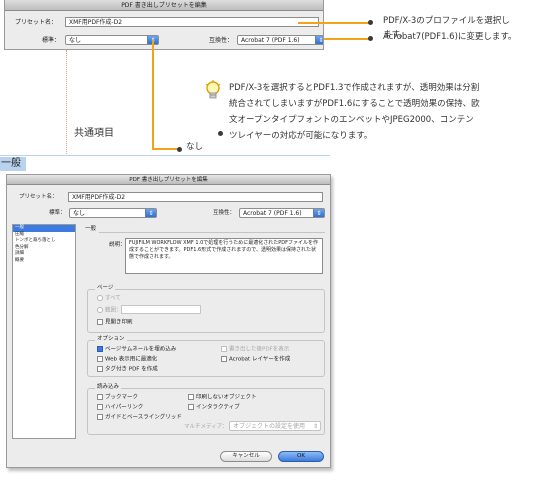  Describe the element at coordinates (334, 23) in the screenshot. I see `callout-line-preset` at that location.